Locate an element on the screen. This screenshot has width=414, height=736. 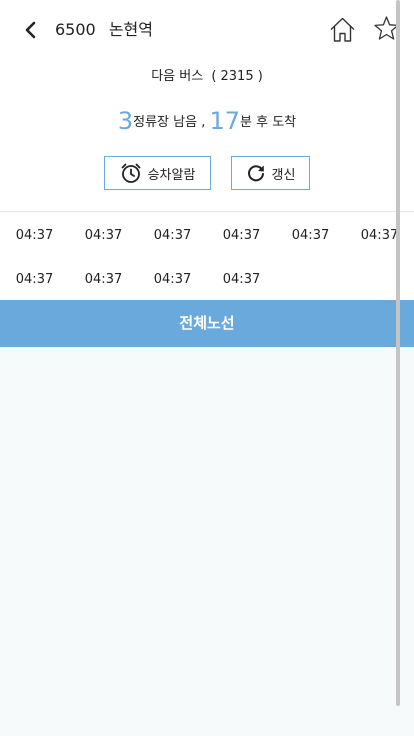
home-icon is located at coordinates (342, 29).